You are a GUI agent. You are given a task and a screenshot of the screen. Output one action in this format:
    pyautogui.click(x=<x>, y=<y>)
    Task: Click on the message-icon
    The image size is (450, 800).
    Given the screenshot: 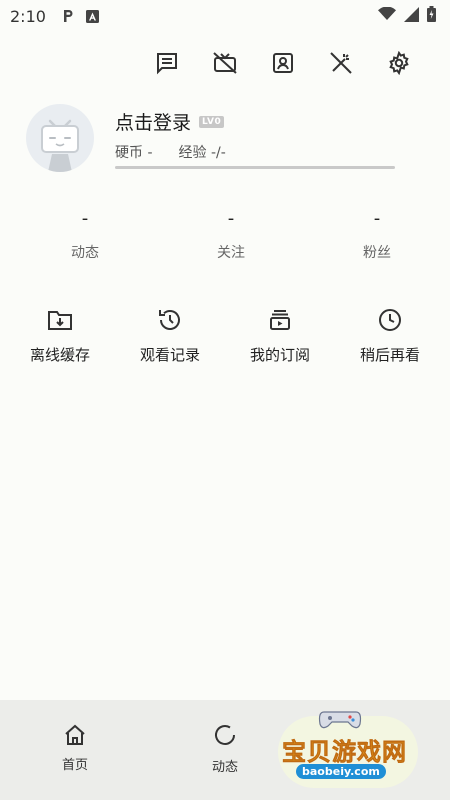 What is the action you would take?
    pyautogui.click(x=167, y=63)
    